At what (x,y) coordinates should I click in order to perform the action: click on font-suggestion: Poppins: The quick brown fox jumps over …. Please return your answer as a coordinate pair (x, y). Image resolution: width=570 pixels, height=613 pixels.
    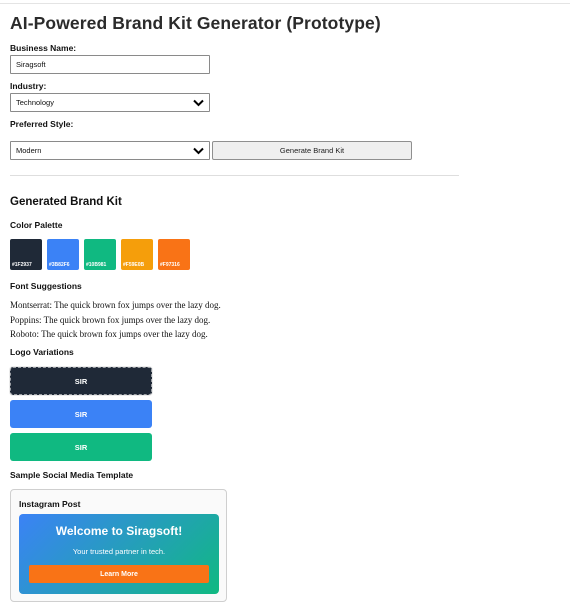
    Looking at the image, I should click on (110, 319).